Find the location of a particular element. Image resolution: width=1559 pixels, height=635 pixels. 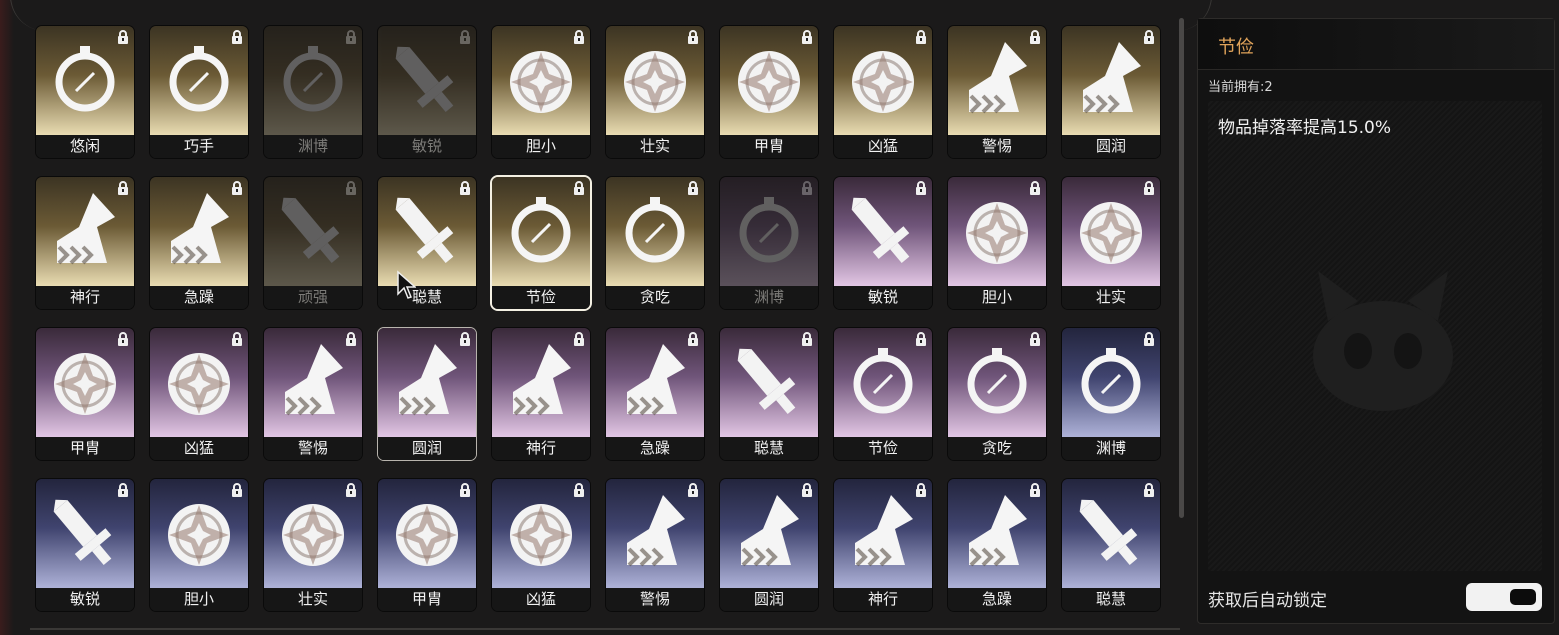

trait-label: 圆润 is located at coordinates (1111, 146).